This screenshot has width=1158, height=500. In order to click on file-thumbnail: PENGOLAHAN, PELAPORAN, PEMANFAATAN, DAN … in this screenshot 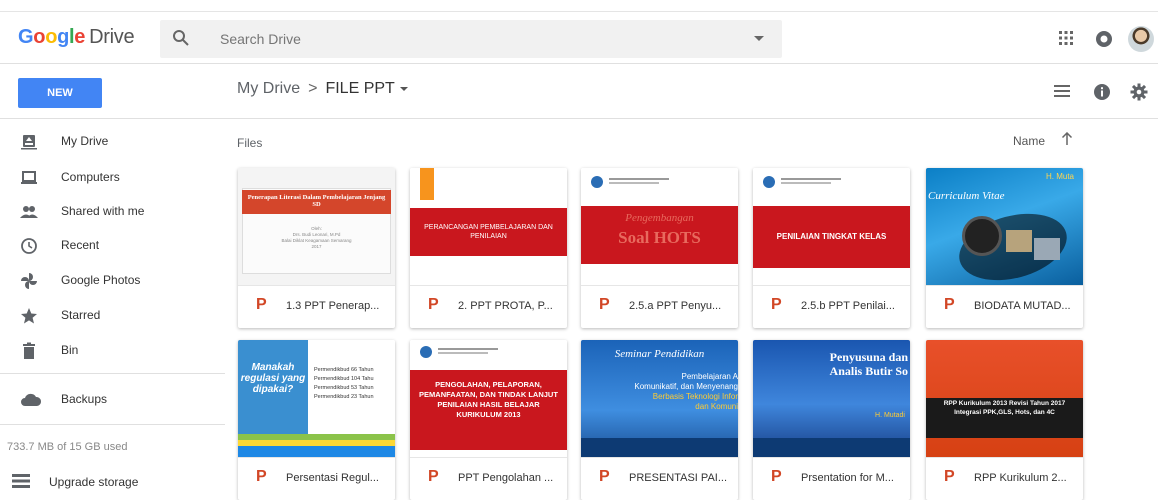, I will do `click(488, 398)`.